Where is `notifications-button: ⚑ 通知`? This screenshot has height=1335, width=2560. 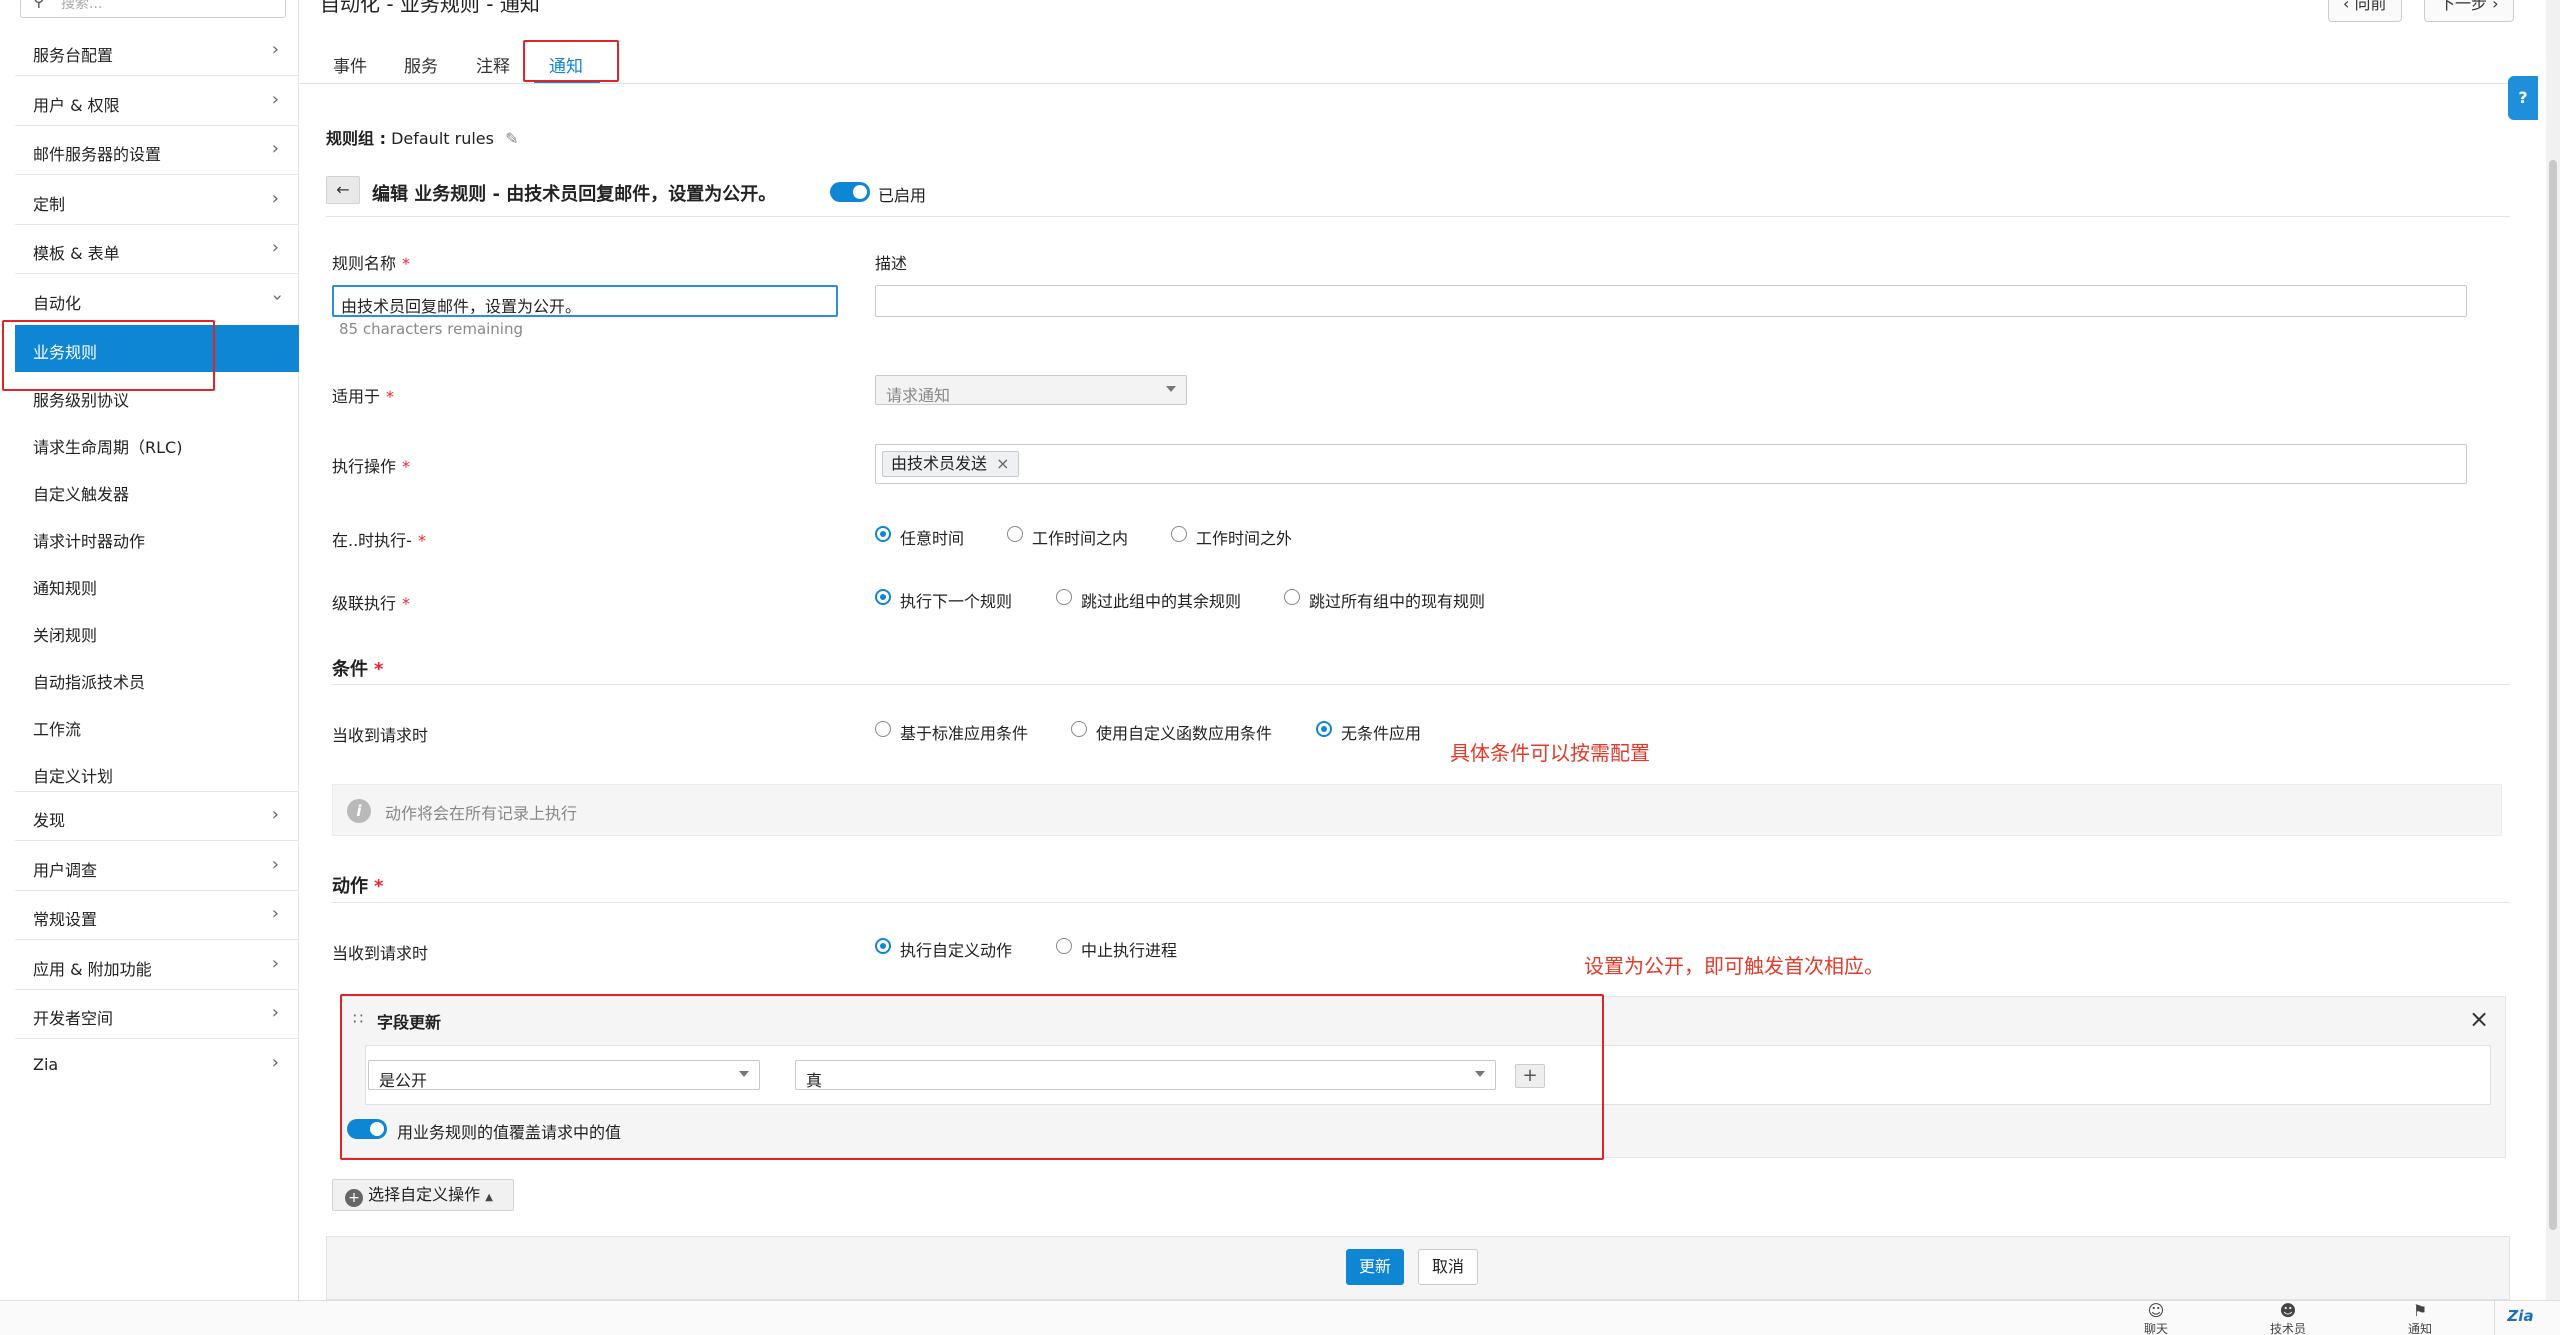 notifications-button: ⚑ 通知 is located at coordinates (2420, 1318).